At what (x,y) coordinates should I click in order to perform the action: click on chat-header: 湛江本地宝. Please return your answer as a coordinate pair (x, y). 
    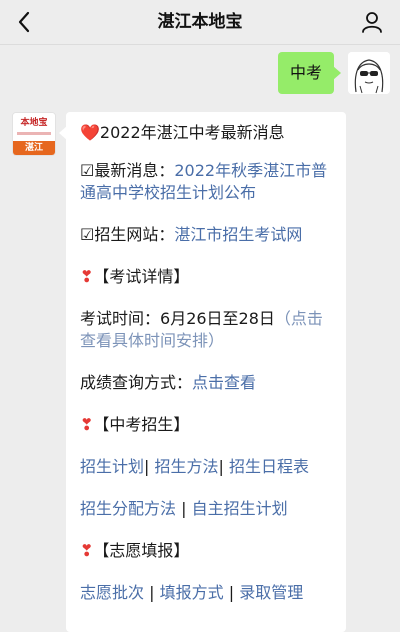
    Looking at the image, I should click on (200, 22).